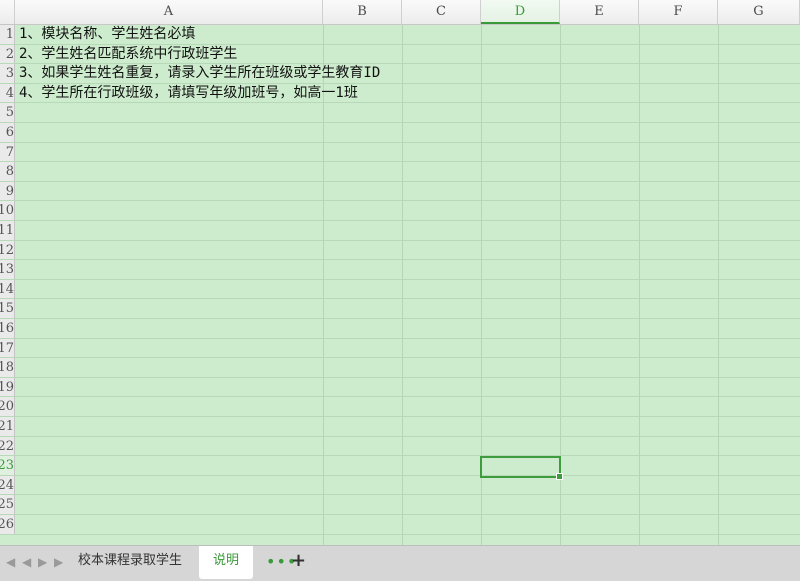  What do you see at coordinates (7, 367) in the screenshot?
I see `row-header: 18` at bounding box center [7, 367].